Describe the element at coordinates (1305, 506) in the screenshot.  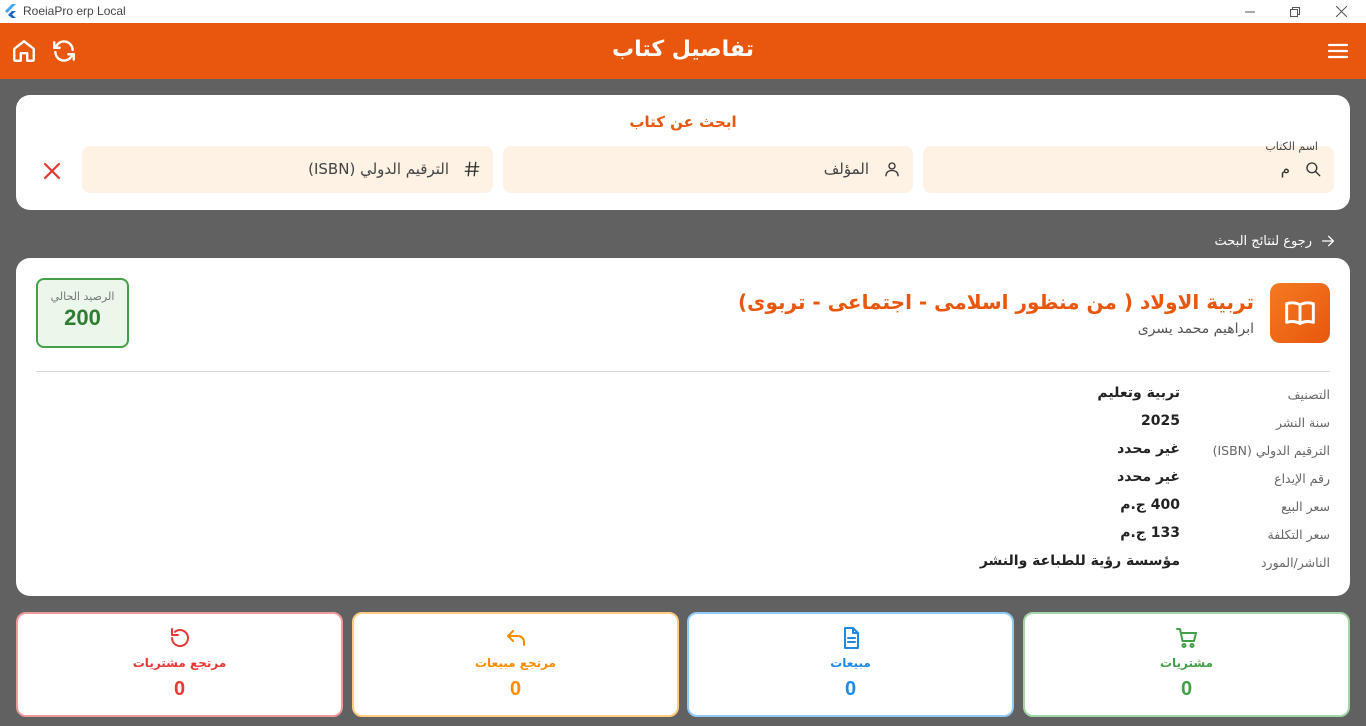
I see `info-label: سعر البيع` at that location.